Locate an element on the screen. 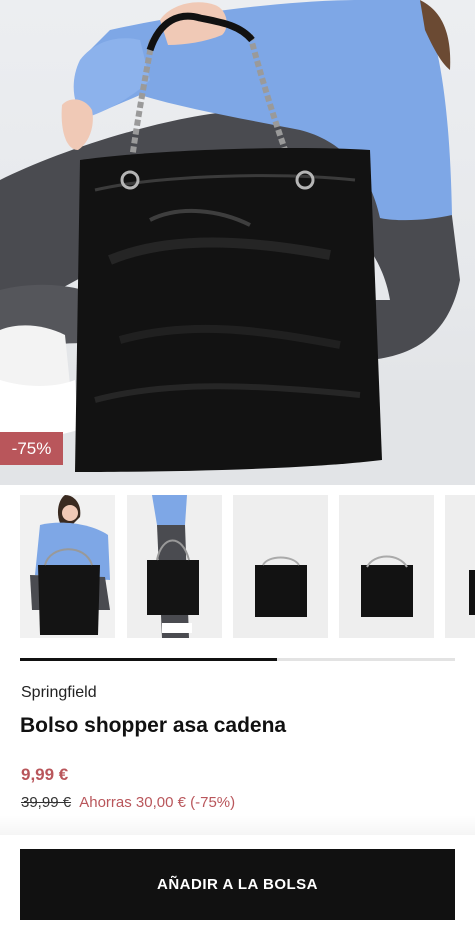 The image size is (475, 939). thumbnail-bag-angle is located at coordinates (386, 566).